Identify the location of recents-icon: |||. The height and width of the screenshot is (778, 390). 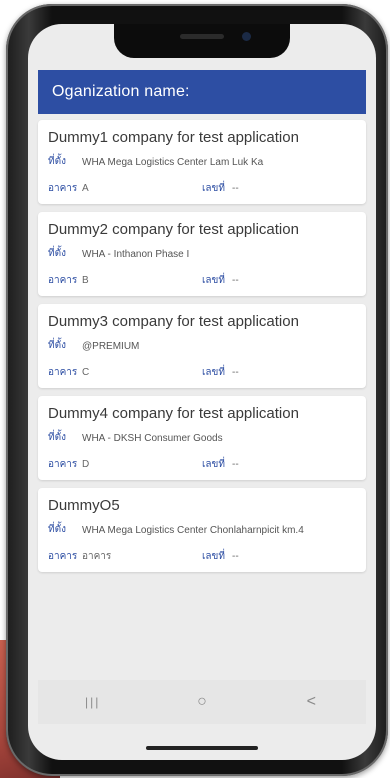
(93, 702).